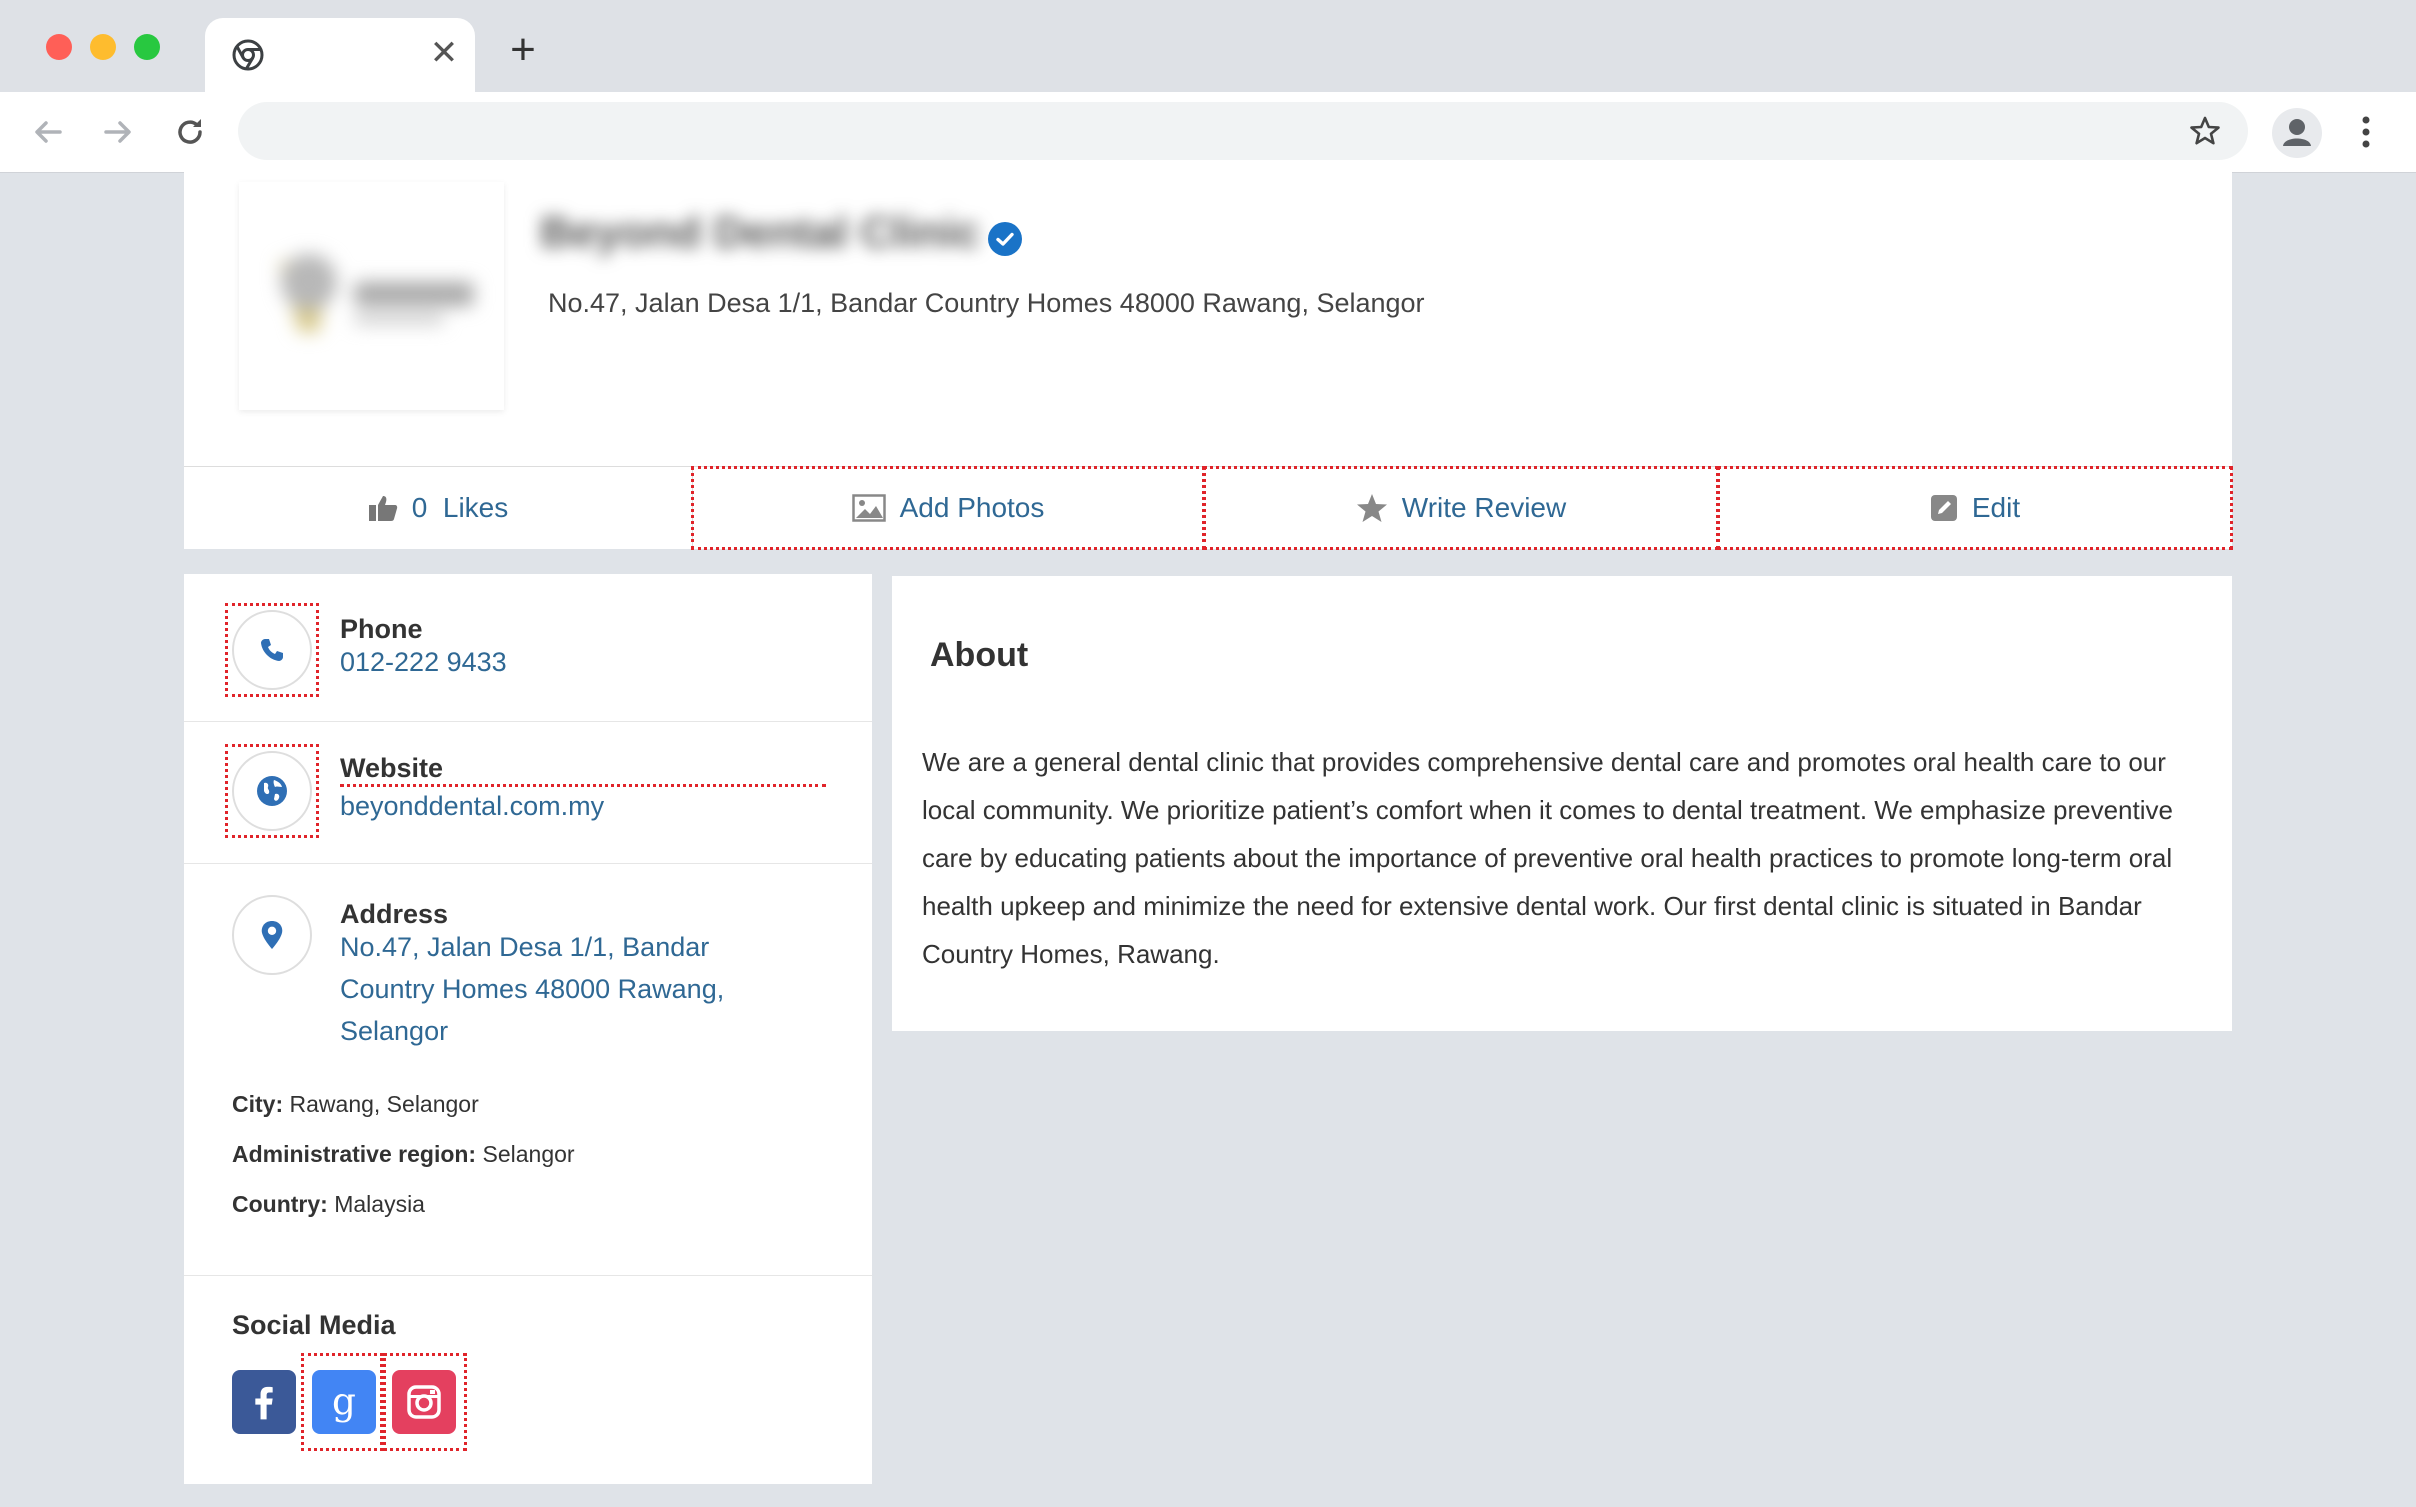 The image size is (2416, 1507). Describe the element at coordinates (1243, 131) in the screenshot. I see `address-bar` at that location.